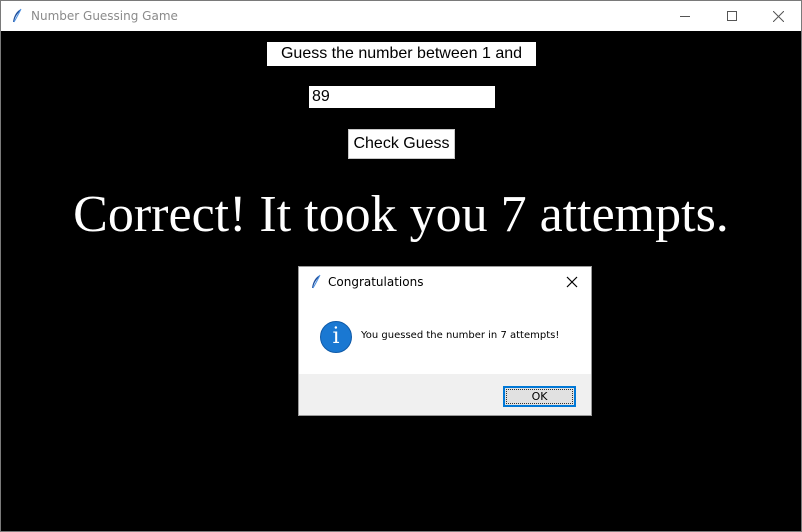 This screenshot has height=532, width=802. I want to click on ok-button: OK, so click(539, 396).